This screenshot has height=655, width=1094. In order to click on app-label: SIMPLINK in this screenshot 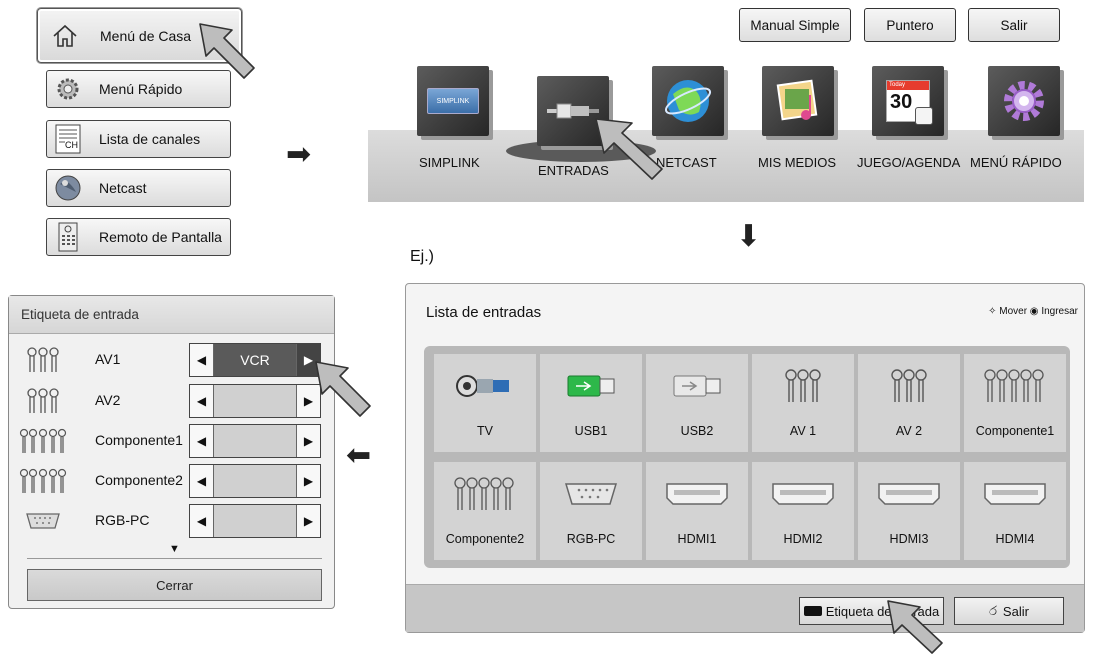, I will do `click(449, 162)`.